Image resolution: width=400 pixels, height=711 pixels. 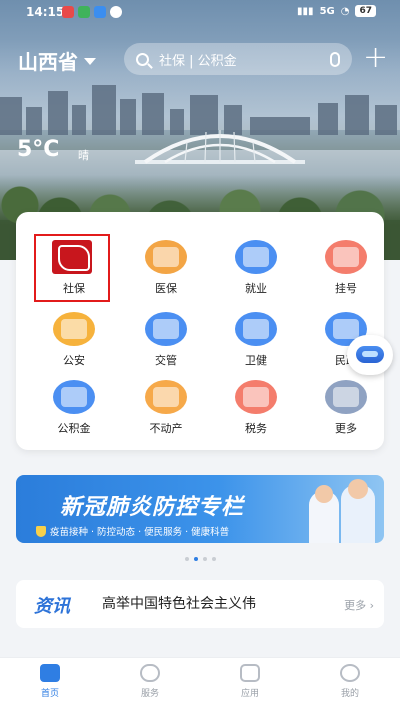 I want to click on service-item-7: 卫健, so click(x=256, y=347).